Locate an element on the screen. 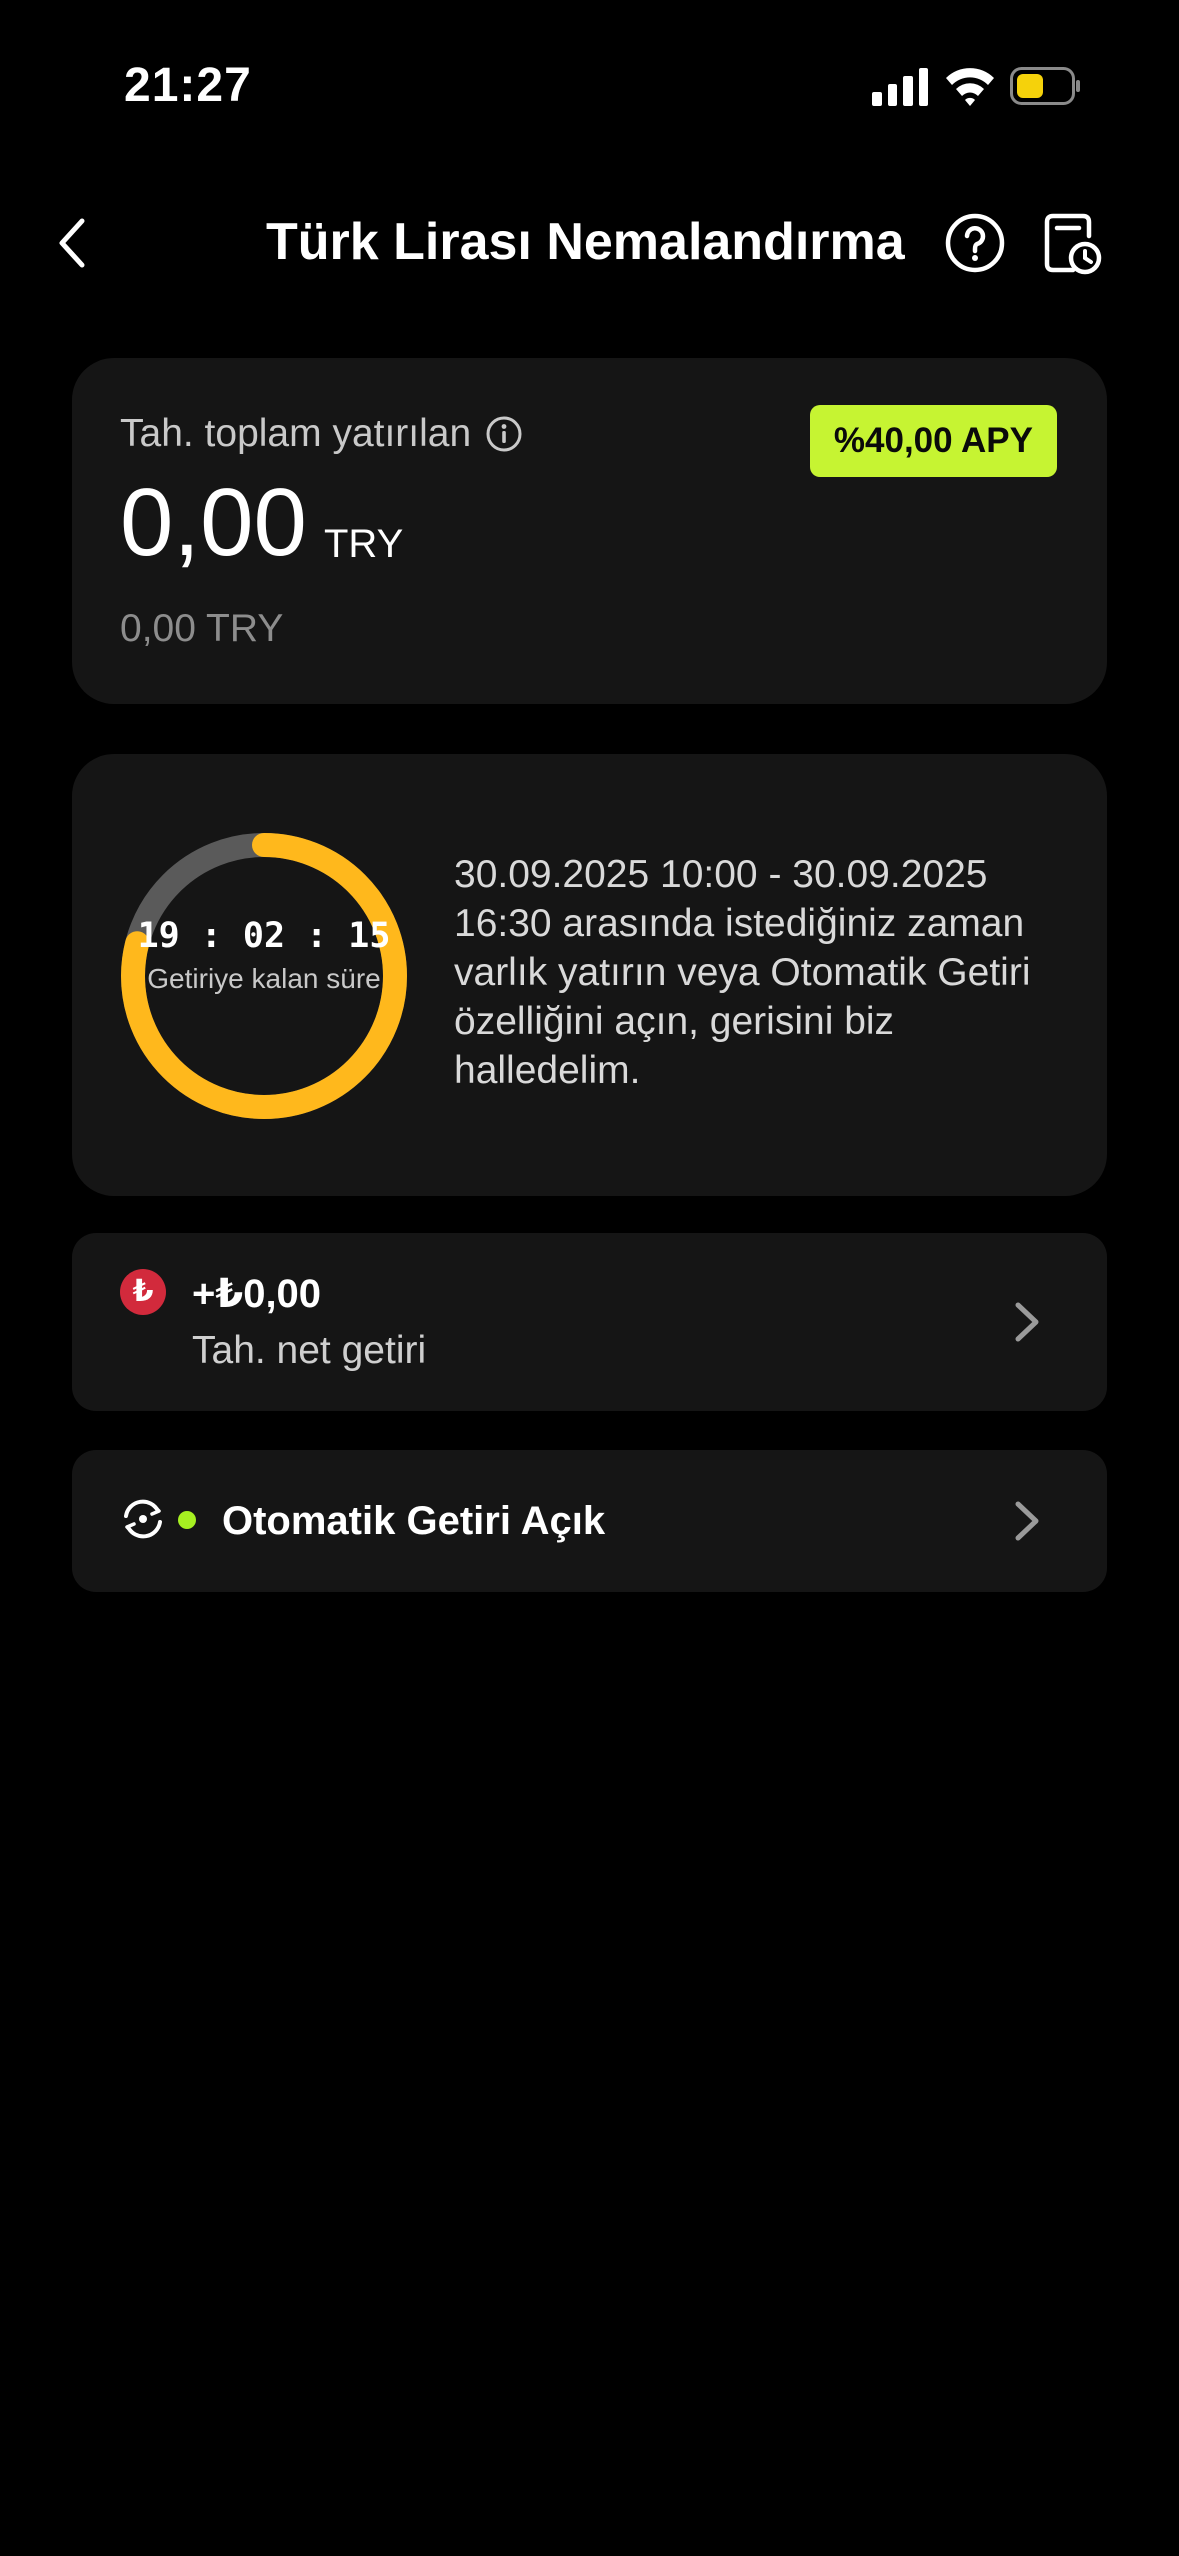  net-return-label: Tah. net getiri is located at coordinates (309, 1350).